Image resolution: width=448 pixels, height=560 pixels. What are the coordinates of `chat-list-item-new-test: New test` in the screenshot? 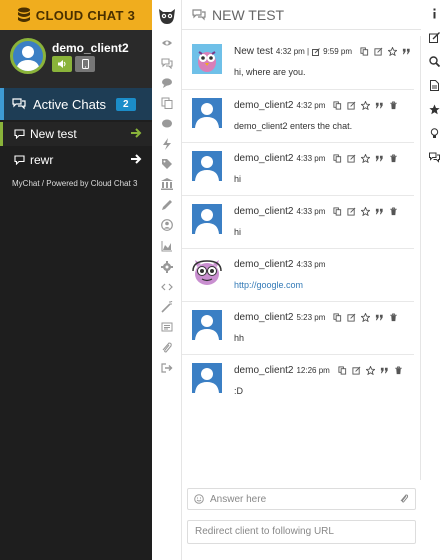 It's located at (76, 134).